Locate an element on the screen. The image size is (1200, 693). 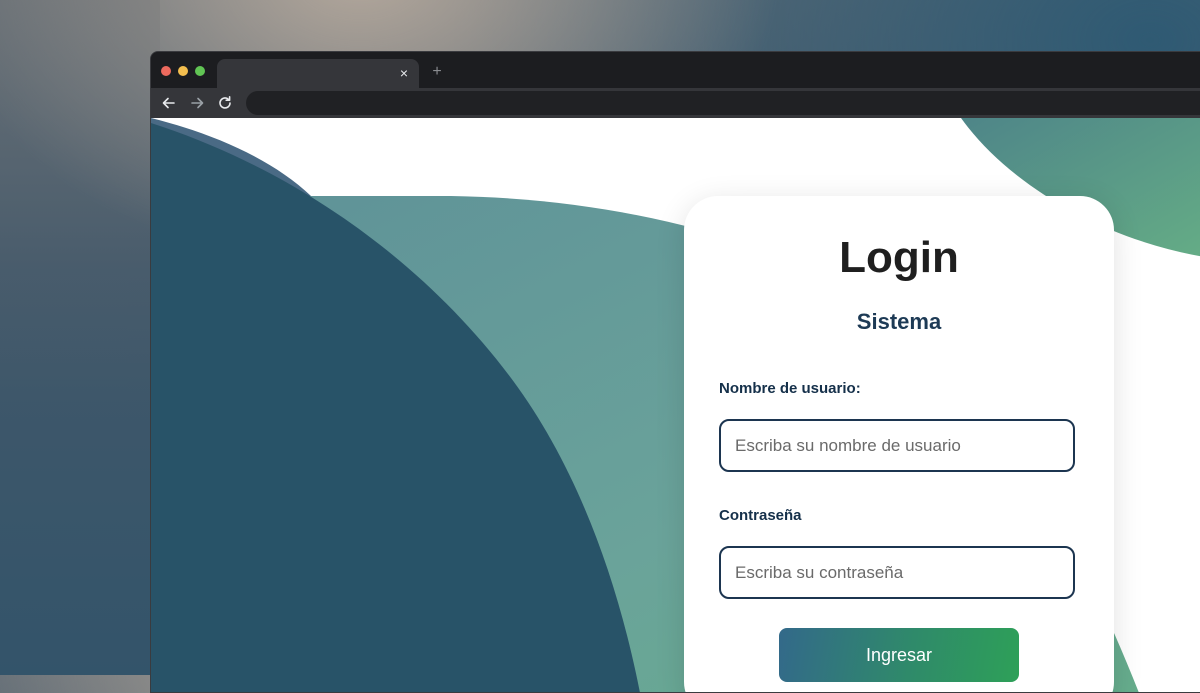
system-subtitle: Sistema is located at coordinates (899, 321).